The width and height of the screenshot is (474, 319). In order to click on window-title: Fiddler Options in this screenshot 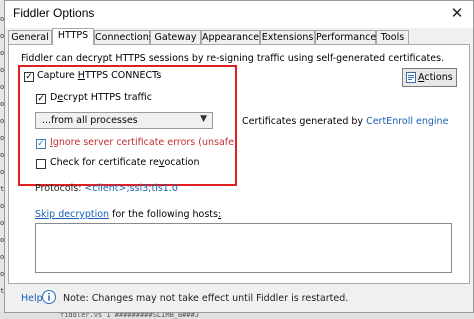, I will do `click(54, 13)`.